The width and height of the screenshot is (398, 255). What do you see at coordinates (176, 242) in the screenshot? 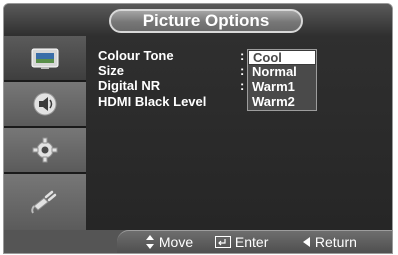
I see `move-label: Move` at bounding box center [176, 242].